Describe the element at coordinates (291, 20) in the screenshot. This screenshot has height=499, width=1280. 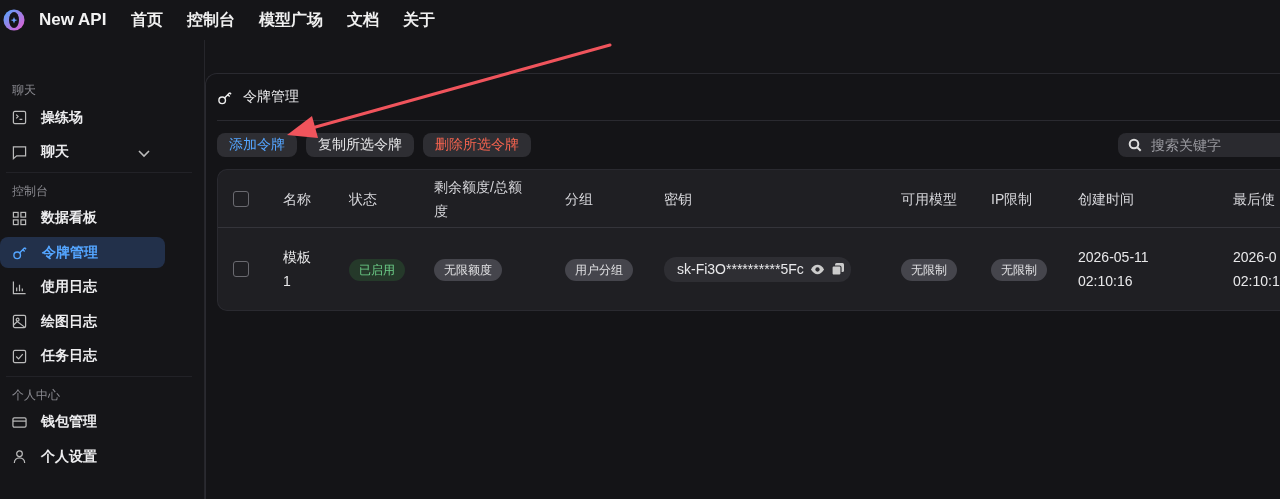
I see `nav-link: 模型广场` at that location.